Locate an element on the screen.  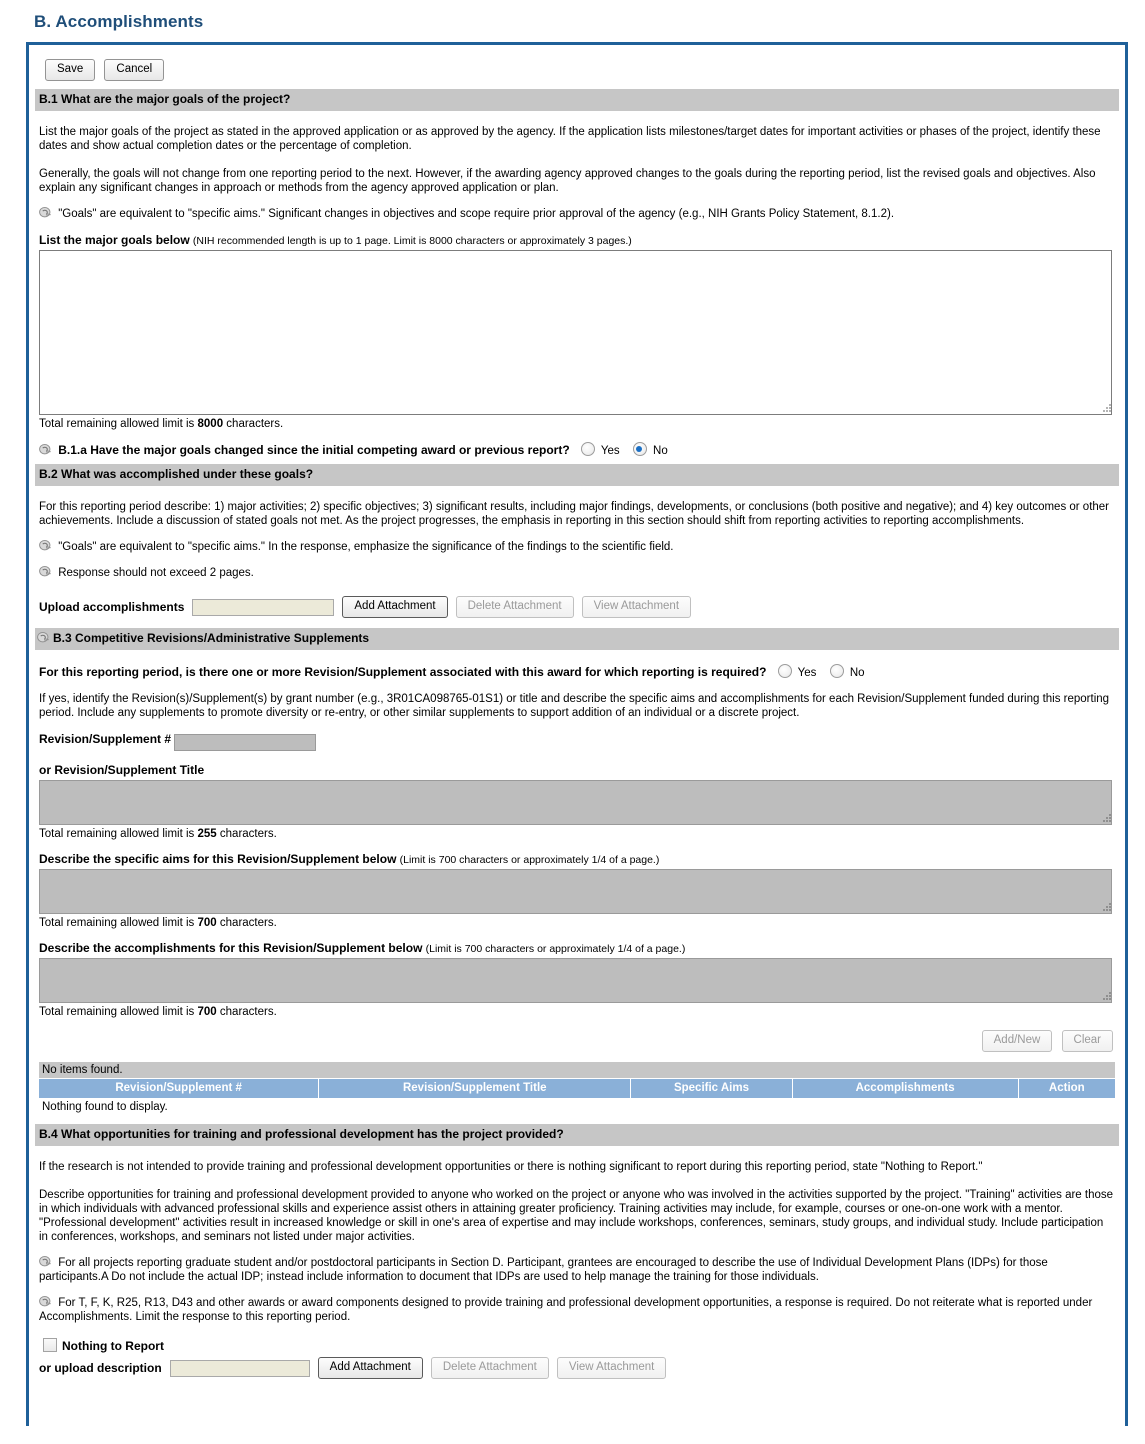
add-new-button: Add/New is located at coordinates (1017, 1041).